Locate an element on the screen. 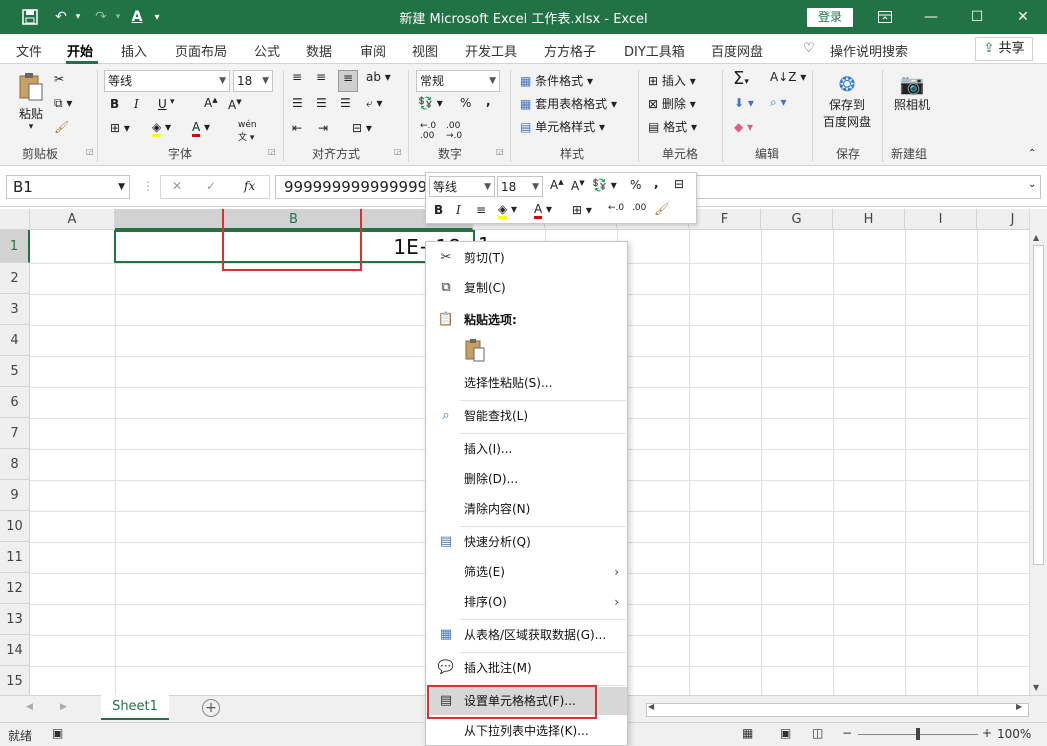 This screenshot has height=746, width=1047. row-header-8: 8 is located at coordinates (15, 464).